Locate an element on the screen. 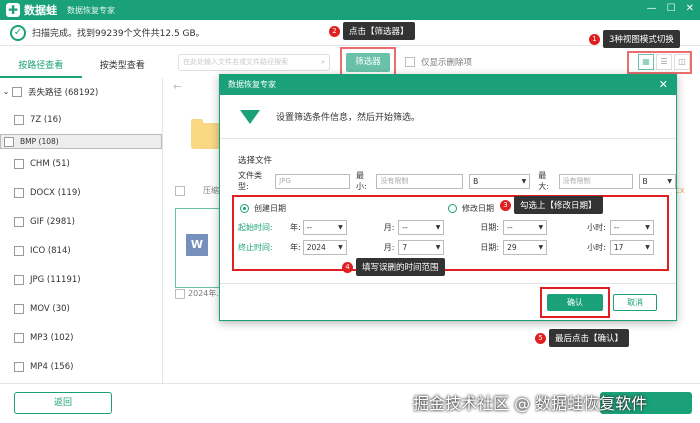  sidebar-item-bmp: BMP (108) is located at coordinates (81, 141).